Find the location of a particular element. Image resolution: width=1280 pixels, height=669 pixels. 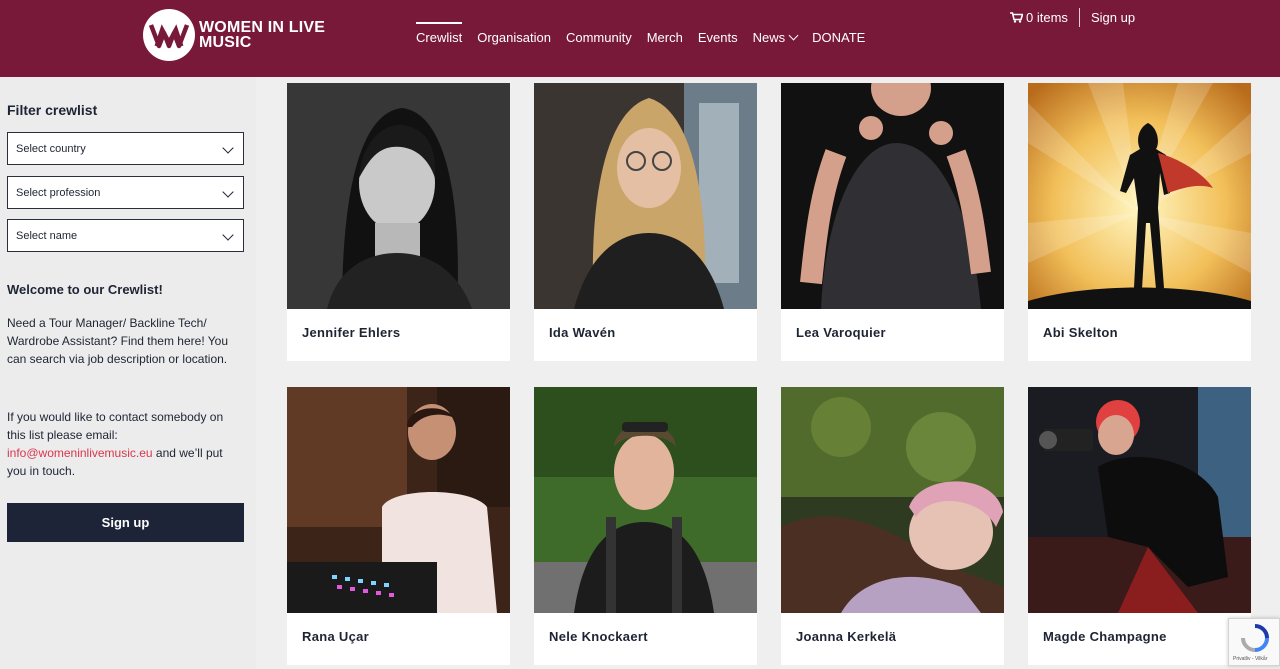

recaptcha-icon is located at coordinates (1255, 638).